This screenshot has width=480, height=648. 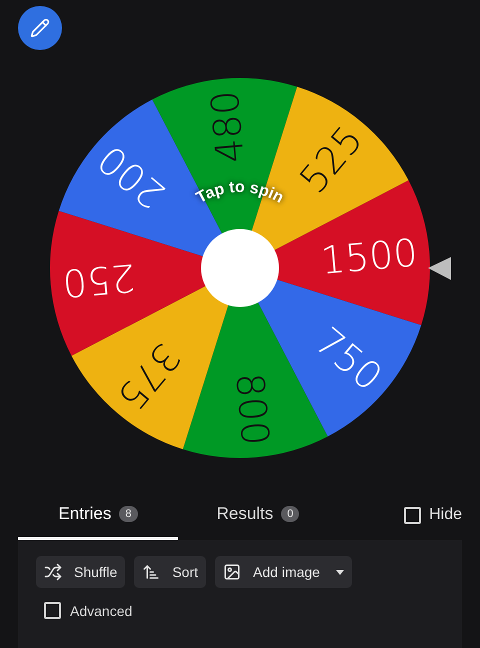 I want to click on tab: Results 0, so click(x=258, y=515).